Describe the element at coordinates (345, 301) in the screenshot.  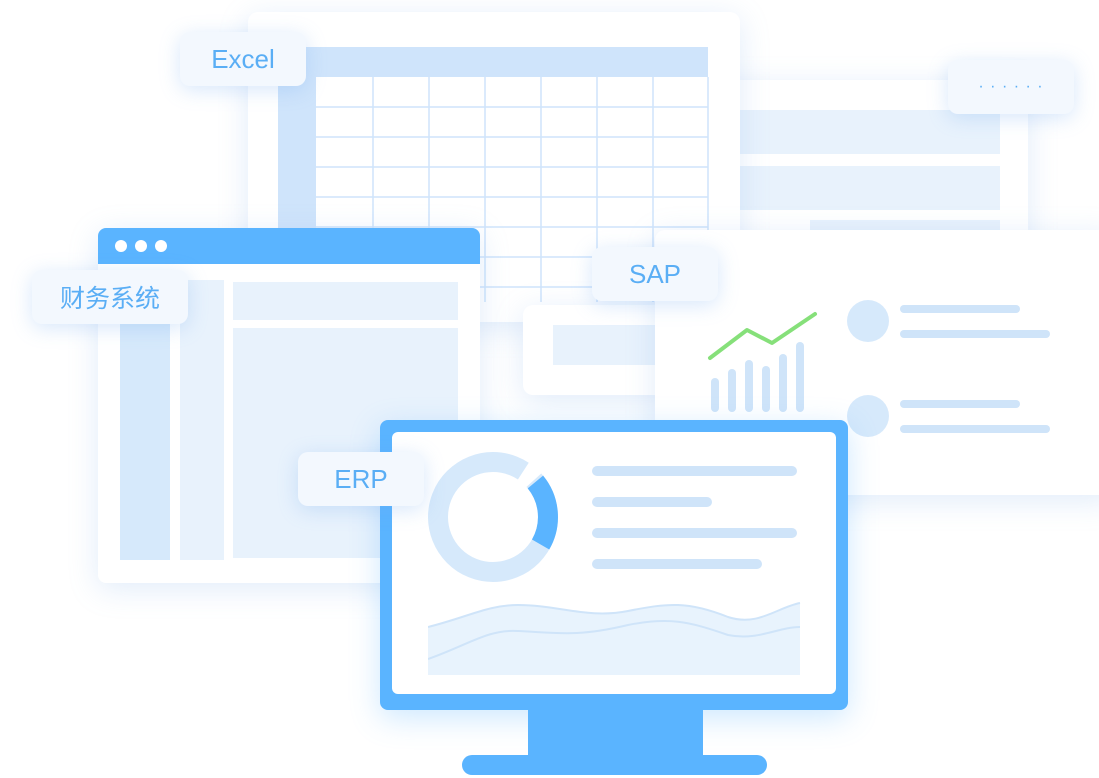
I see `window-header-block` at that location.